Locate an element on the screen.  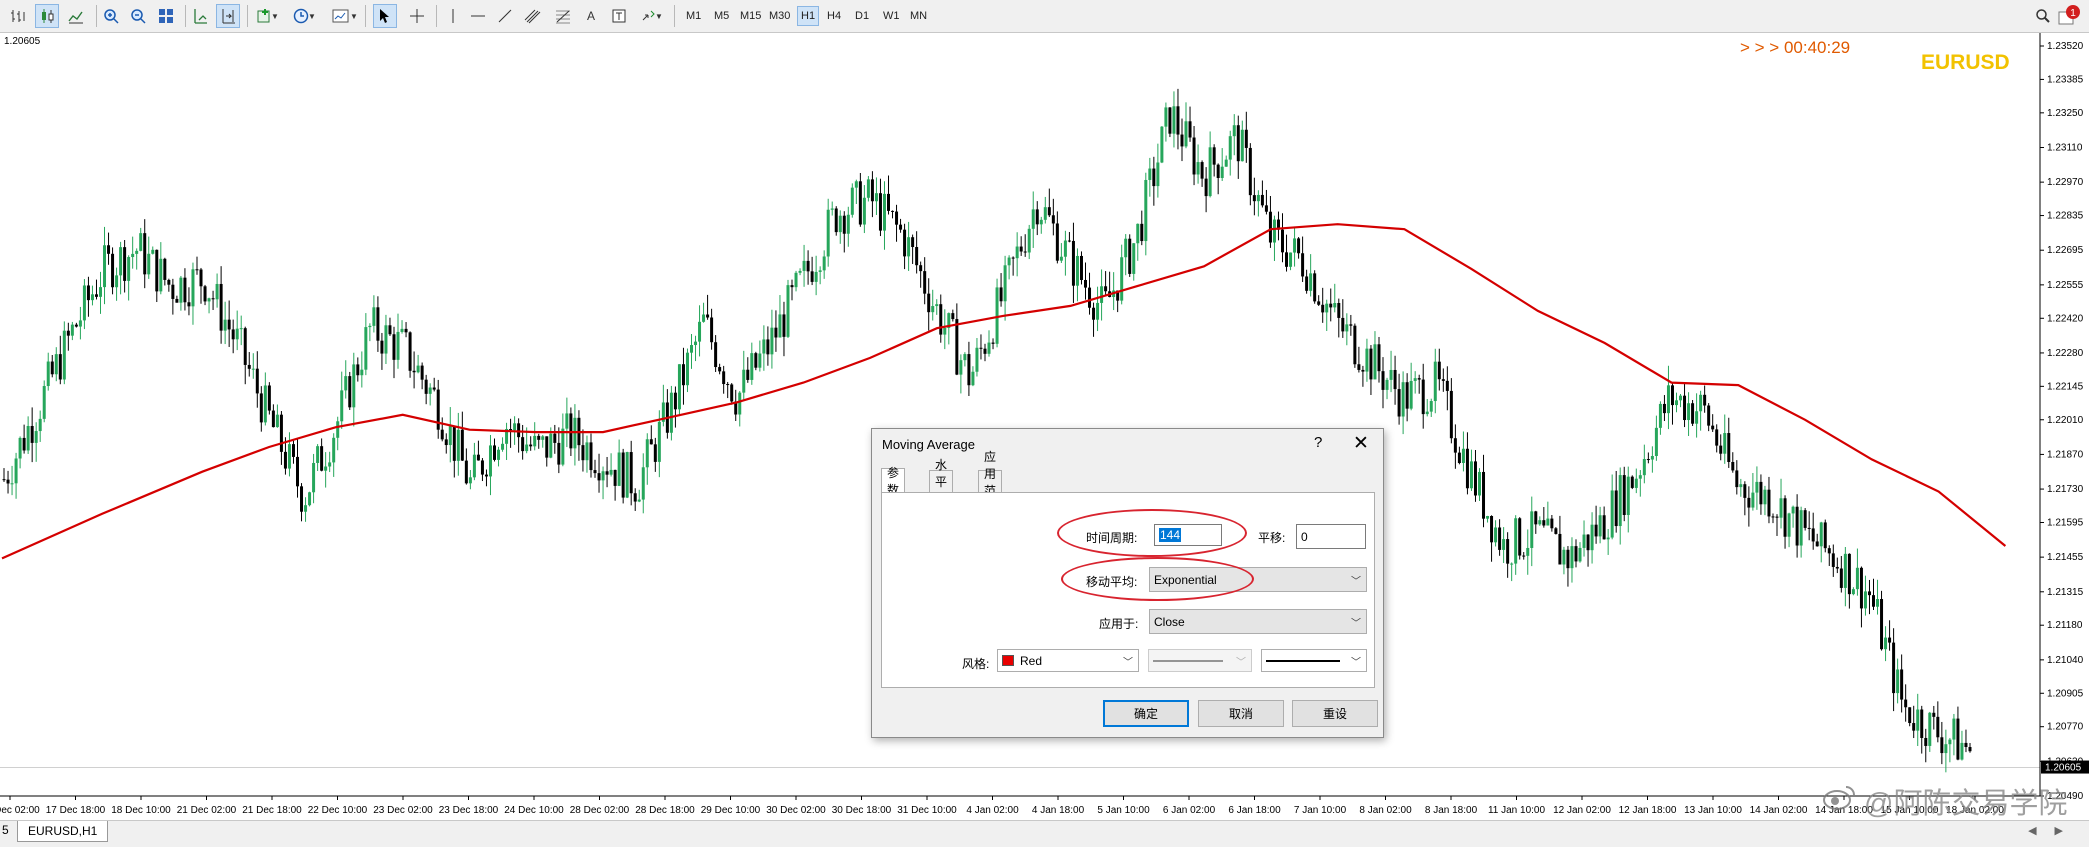
color-select: Red ﹀ is located at coordinates (1068, 660).